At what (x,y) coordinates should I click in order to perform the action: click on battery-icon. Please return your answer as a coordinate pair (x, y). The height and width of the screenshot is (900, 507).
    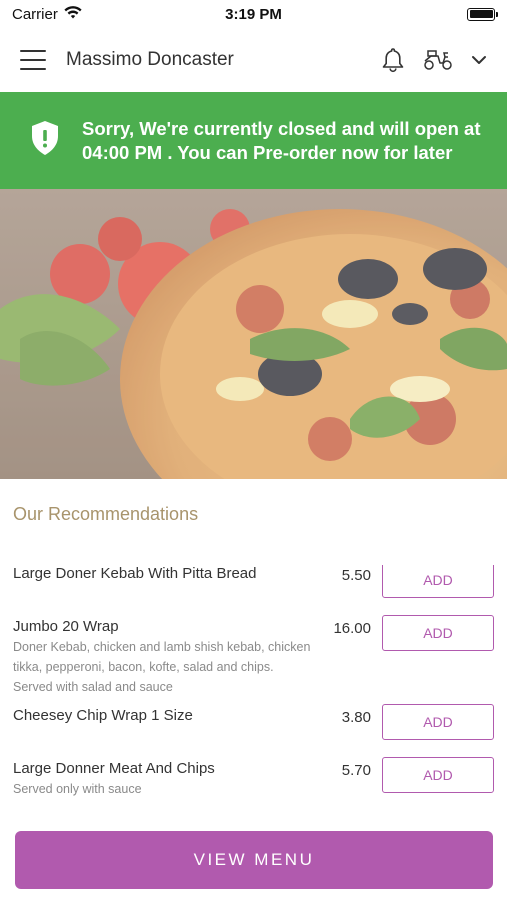
    Looking at the image, I should click on (482, 14).